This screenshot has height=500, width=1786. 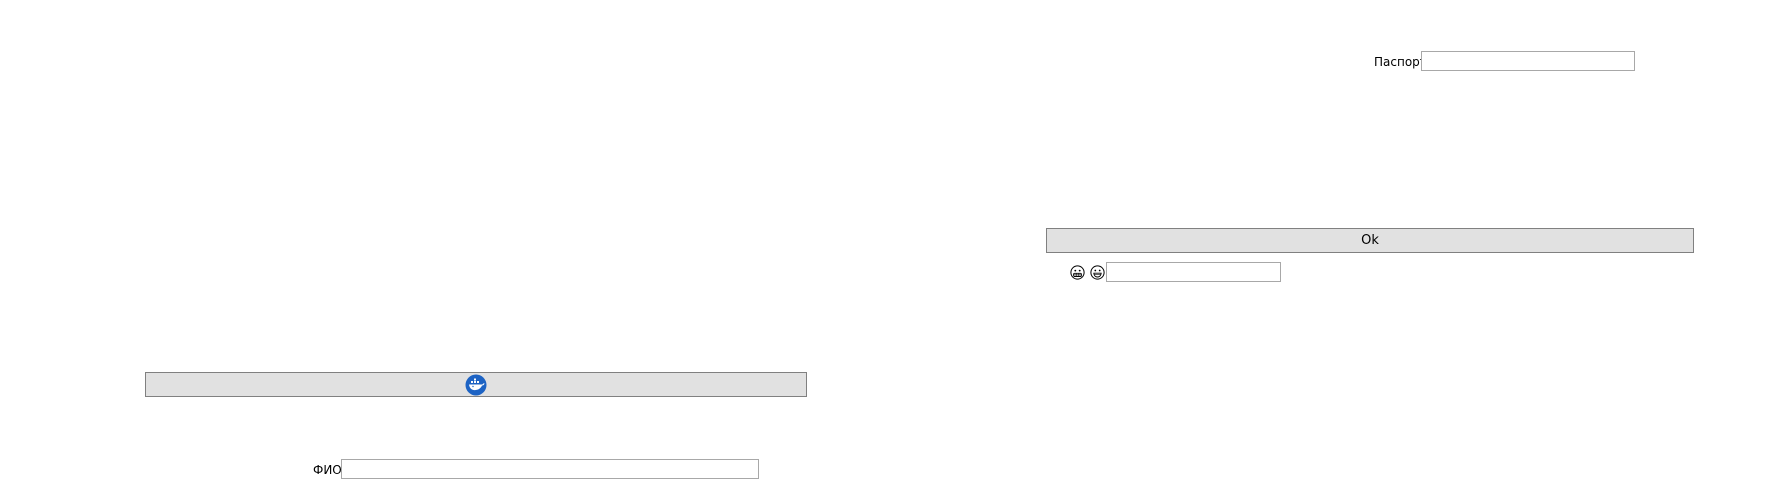 What do you see at coordinates (1097, 272) in the screenshot?
I see `grinning-face-icon` at bounding box center [1097, 272].